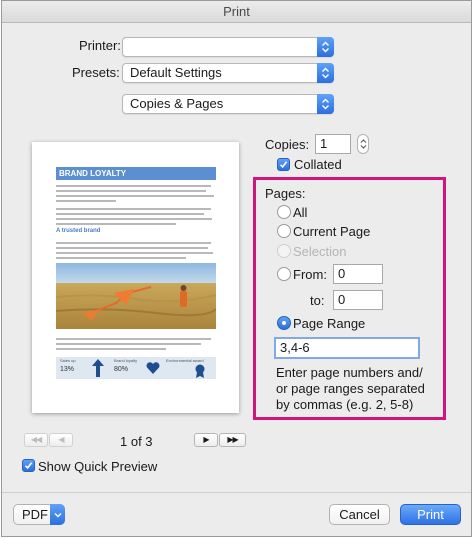 This screenshot has height=538, width=474. What do you see at coordinates (78, 231) in the screenshot?
I see `preview-subheading: A trusted brand` at bounding box center [78, 231].